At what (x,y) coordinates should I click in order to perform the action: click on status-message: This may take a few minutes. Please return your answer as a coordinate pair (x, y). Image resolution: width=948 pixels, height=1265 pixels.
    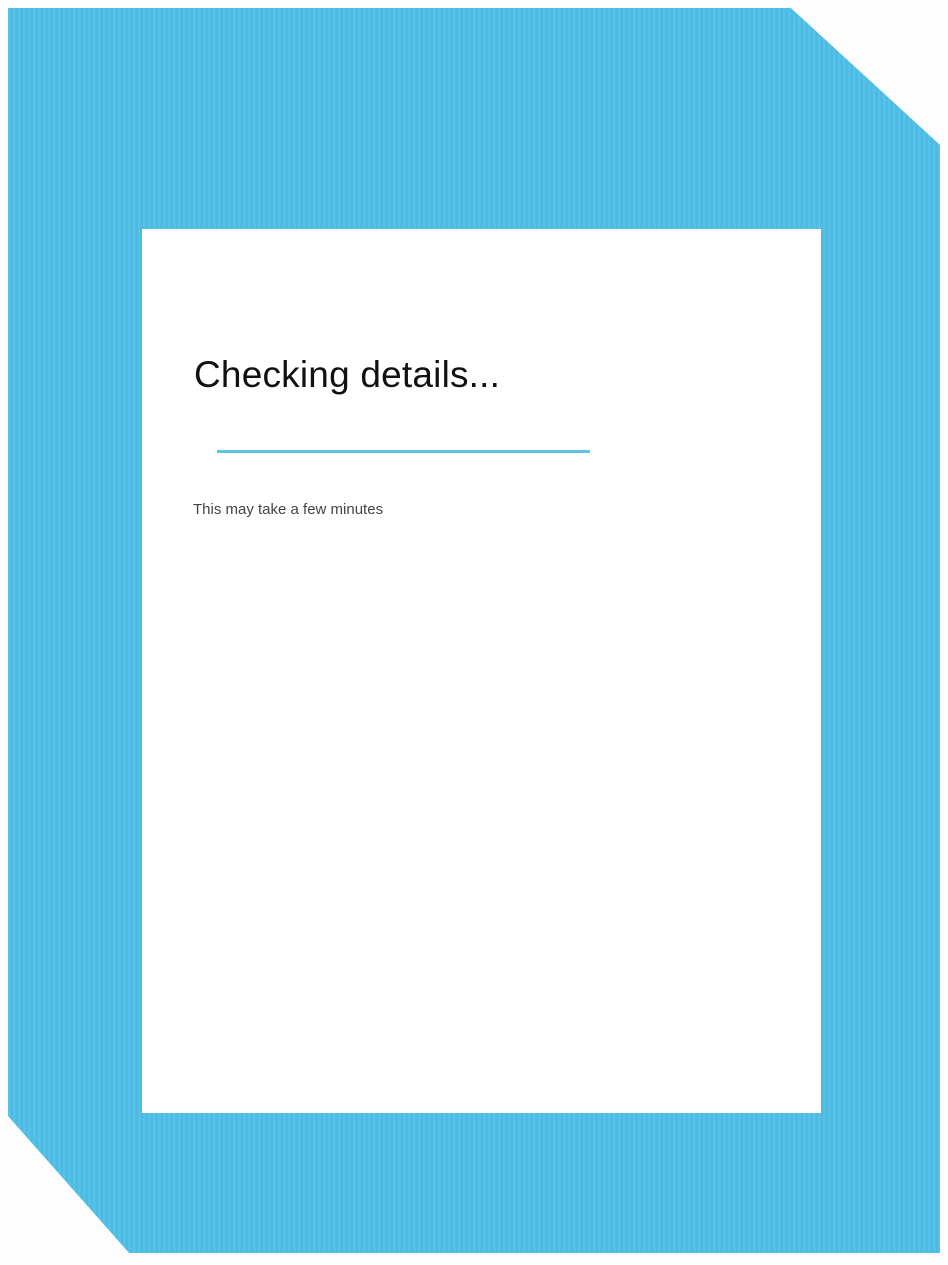
    Looking at the image, I should click on (288, 509).